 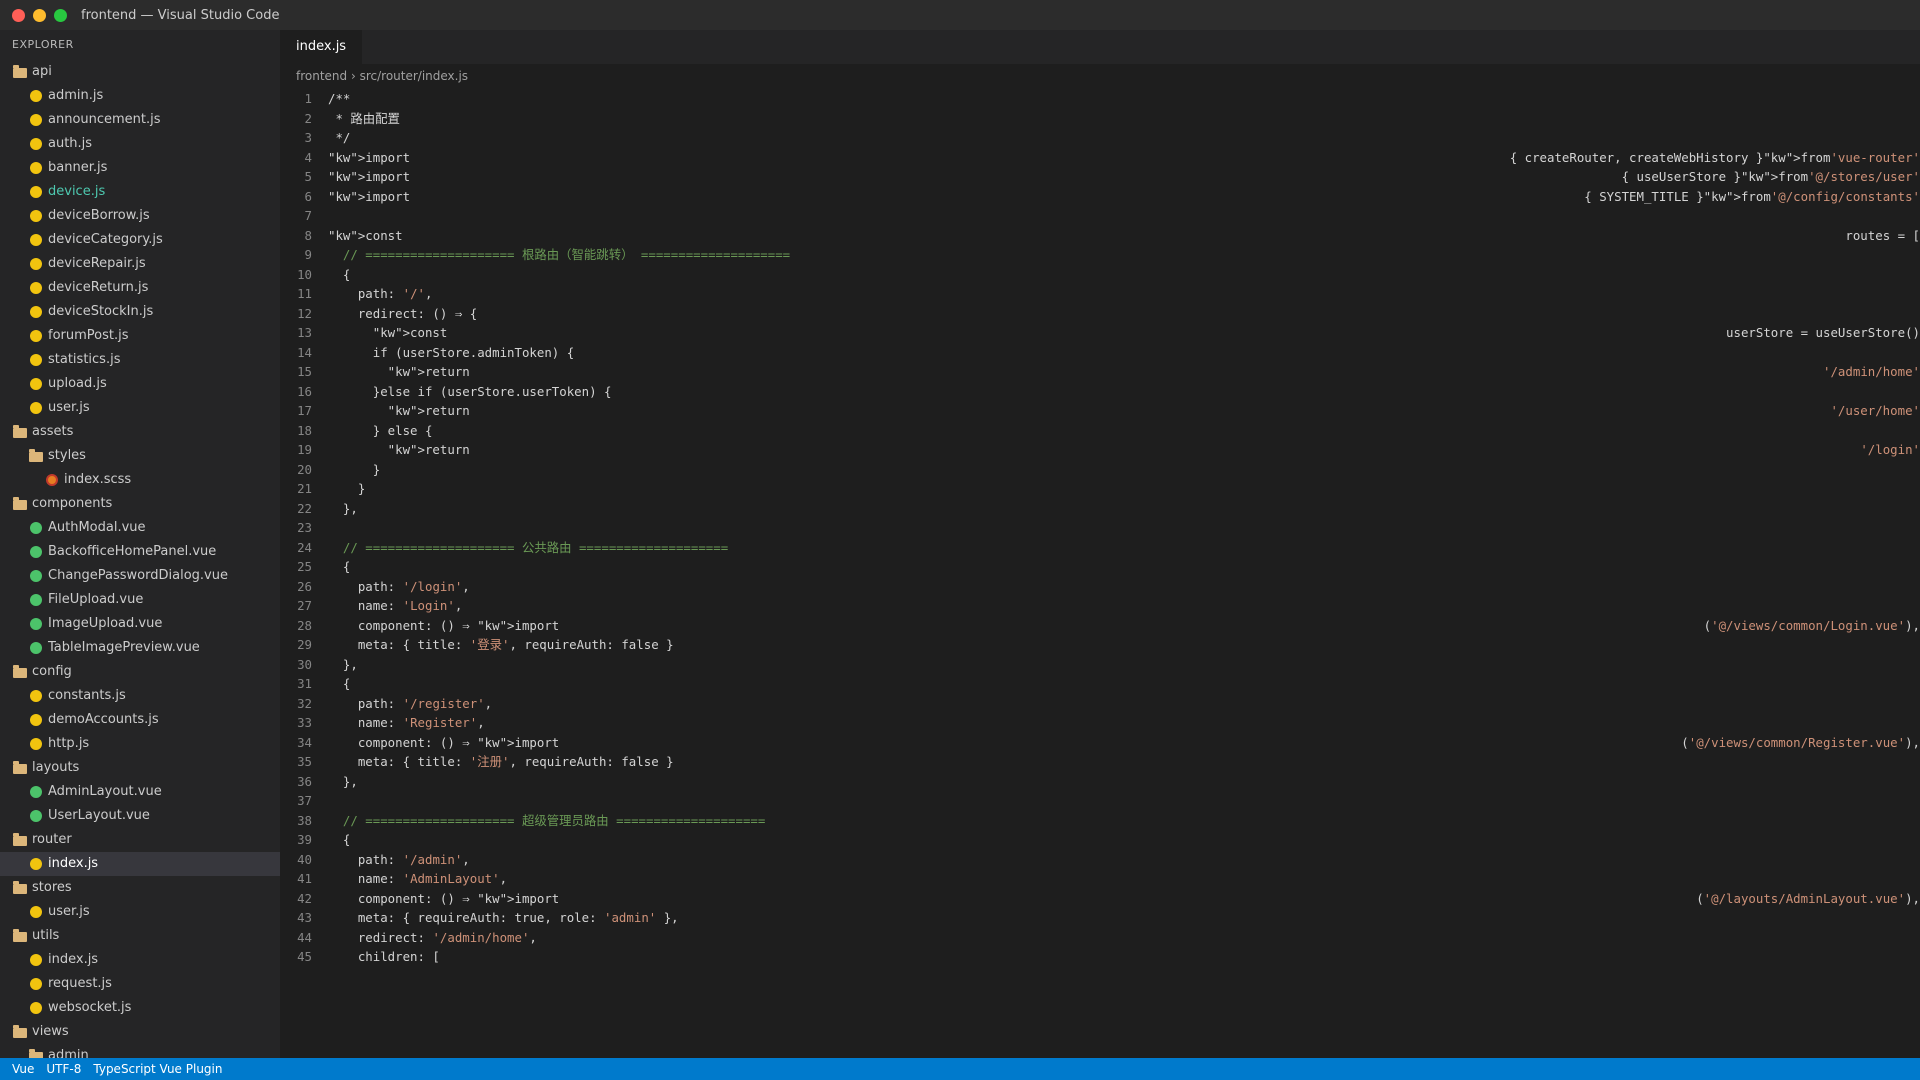 I want to click on line-number: 40, so click(x=304, y=859).